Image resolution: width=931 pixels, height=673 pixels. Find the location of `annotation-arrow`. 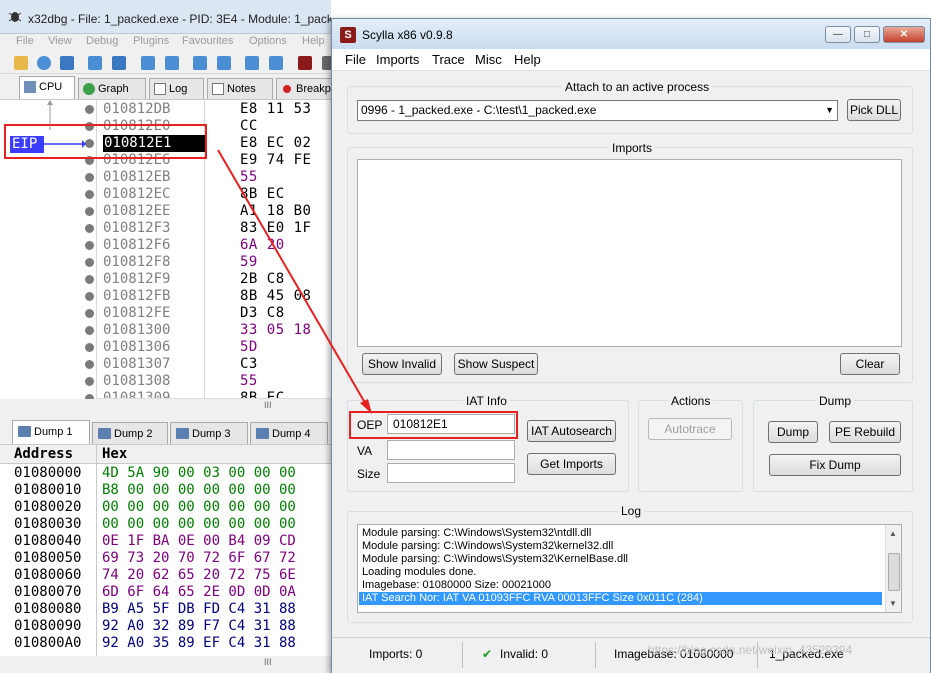

annotation-arrow is located at coordinates (294, 281).